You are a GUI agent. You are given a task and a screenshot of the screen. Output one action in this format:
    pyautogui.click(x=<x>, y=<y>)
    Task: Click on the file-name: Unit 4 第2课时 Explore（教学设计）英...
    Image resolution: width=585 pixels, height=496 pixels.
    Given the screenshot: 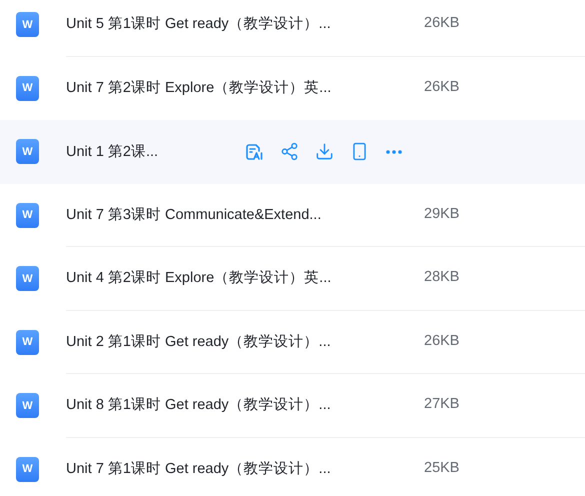 What is the action you would take?
    pyautogui.click(x=199, y=278)
    